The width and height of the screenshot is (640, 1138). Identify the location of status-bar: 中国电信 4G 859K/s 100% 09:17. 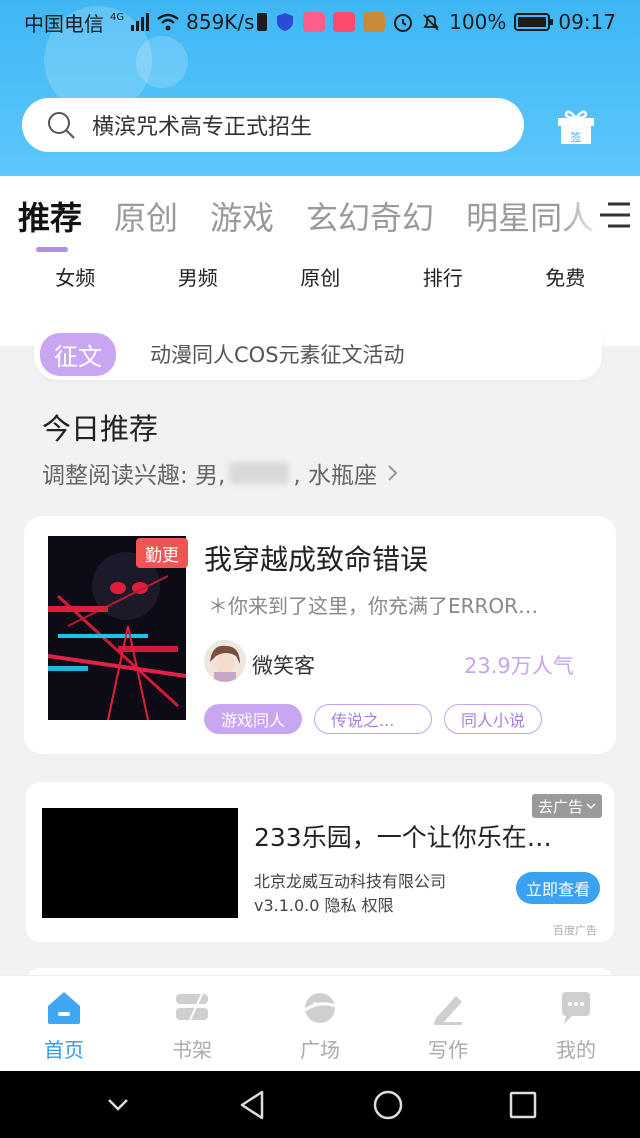
(320, 22).